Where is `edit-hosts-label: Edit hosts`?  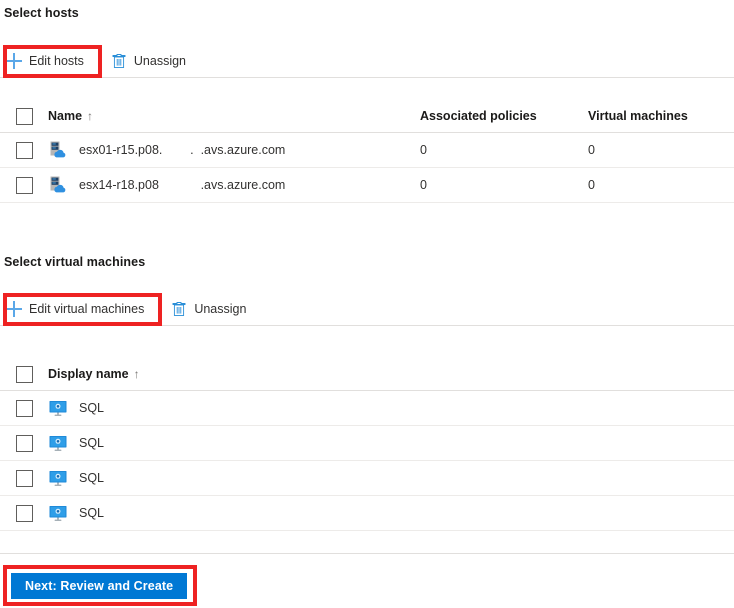
edit-hosts-label: Edit hosts is located at coordinates (56, 61).